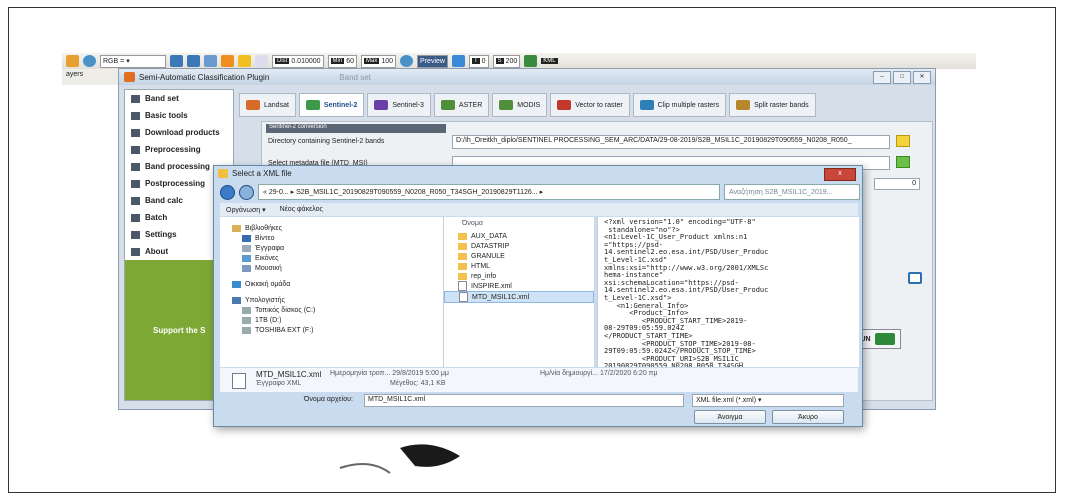 This screenshot has width=1068, height=501. I want to click on nav-item: Τοπικός δίσκος (C:), so click(331, 310).